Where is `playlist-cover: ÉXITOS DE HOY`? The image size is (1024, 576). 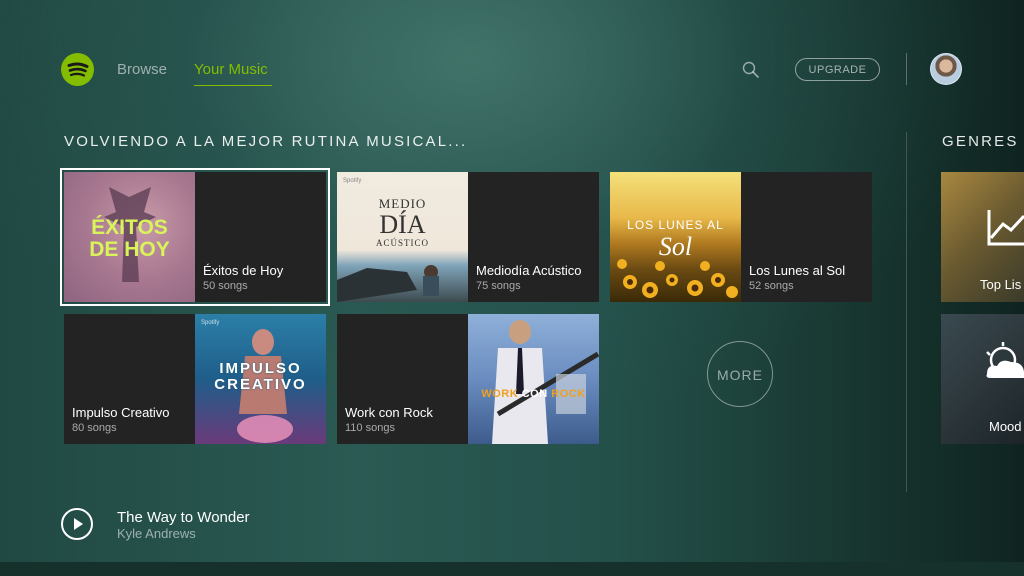
playlist-cover: ÉXITOS DE HOY is located at coordinates (129, 237).